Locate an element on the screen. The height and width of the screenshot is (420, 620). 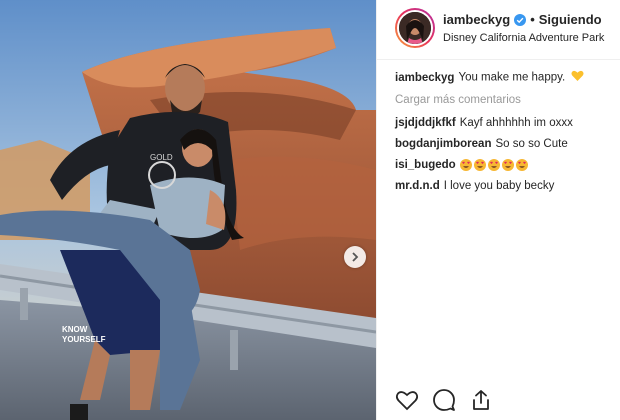
header-username: iambeckyg is located at coordinates (476, 19).